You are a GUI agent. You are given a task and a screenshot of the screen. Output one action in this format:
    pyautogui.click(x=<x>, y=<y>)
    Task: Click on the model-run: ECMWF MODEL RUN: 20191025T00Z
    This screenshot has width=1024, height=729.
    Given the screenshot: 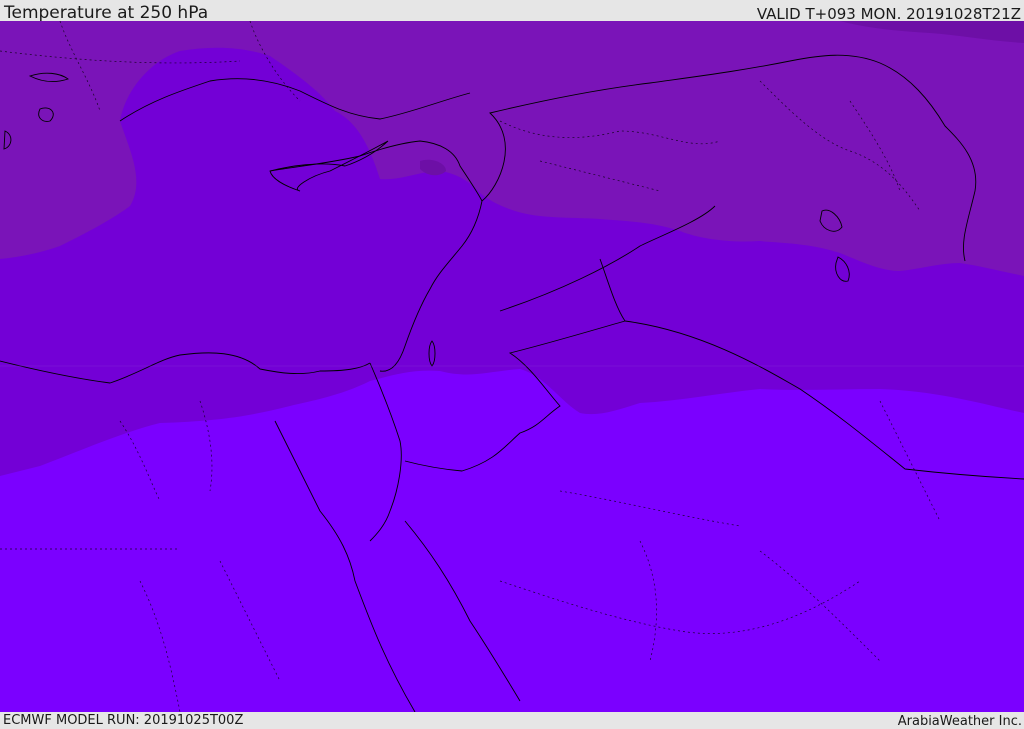 What is the action you would take?
    pyautogui.click(x=123, y=720)
    